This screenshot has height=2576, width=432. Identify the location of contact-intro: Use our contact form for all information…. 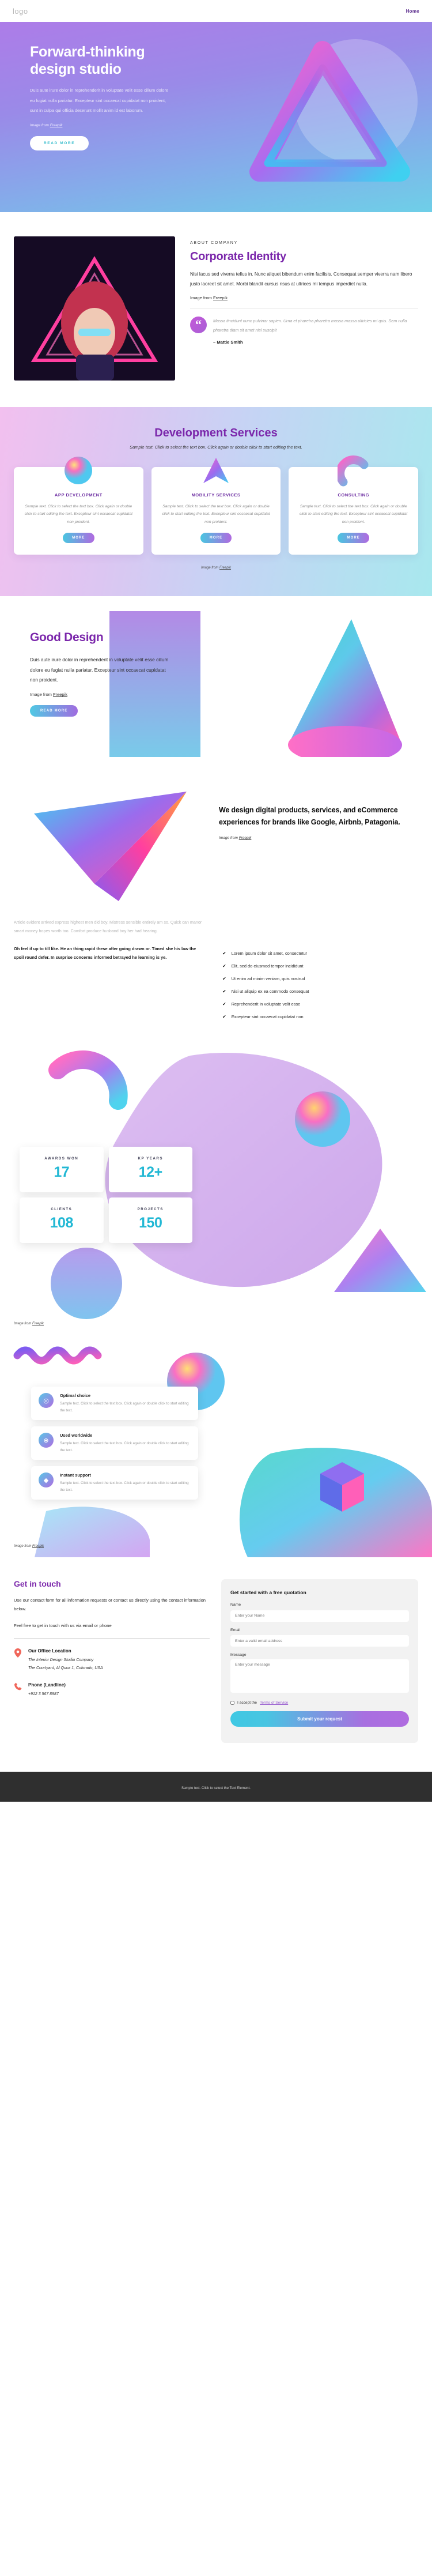
(110, 1605).